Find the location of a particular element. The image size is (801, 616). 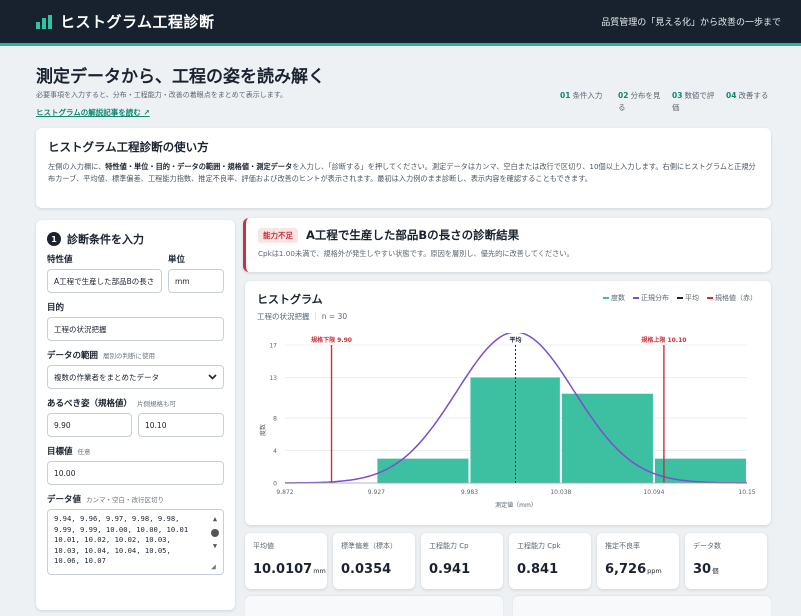

y-tick-label: 17 is located at coordinates (273, 346).